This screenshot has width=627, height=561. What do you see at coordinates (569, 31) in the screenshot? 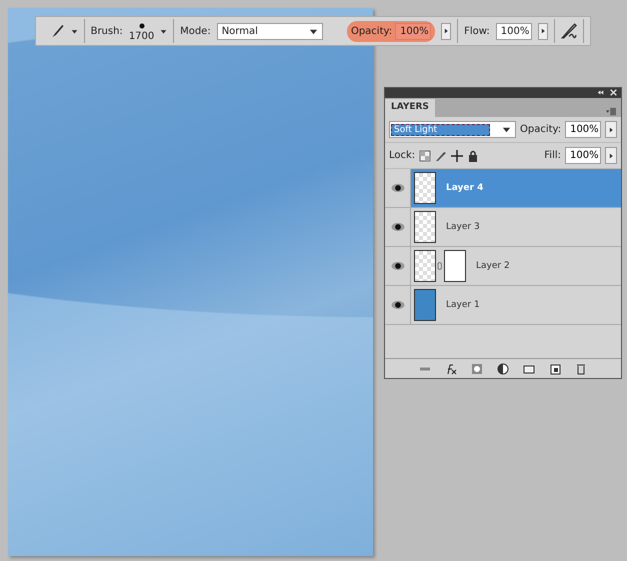
I see `airbrush-icon` at bounding box center [569, 31].